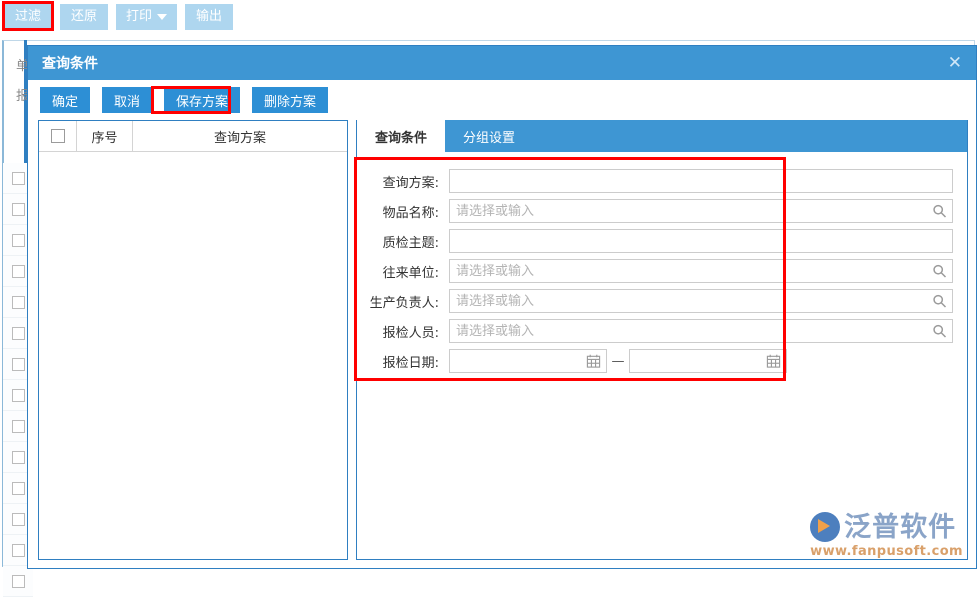  Describe the element at coordinates (489, 136) in the screenshot. I see `tab-group-settings: 分组设置` at that location.